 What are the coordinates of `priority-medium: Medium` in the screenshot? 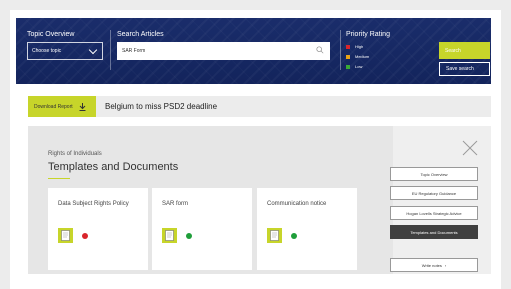 It's located at (357, 56).